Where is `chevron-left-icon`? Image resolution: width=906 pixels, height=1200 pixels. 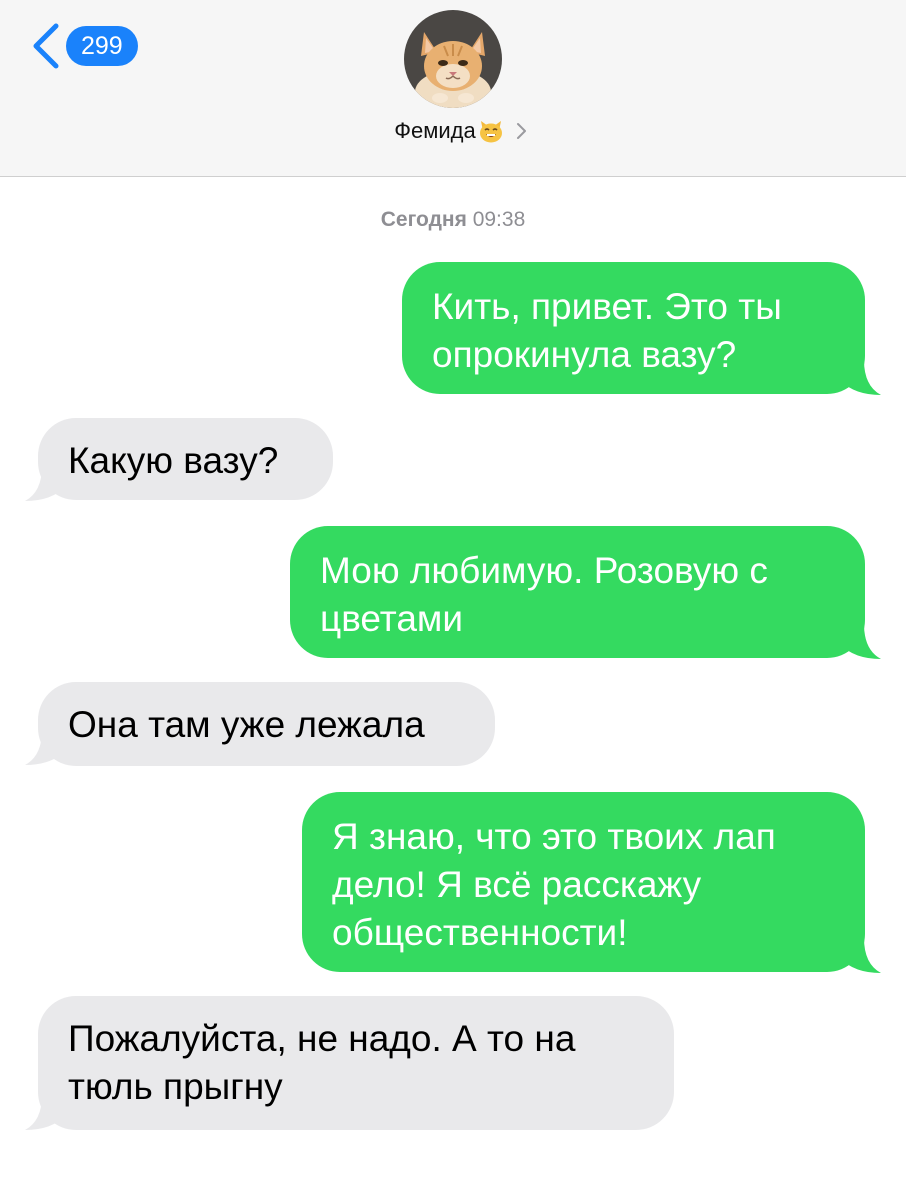 chevron-left-icon is located at coordinates (46, 46).